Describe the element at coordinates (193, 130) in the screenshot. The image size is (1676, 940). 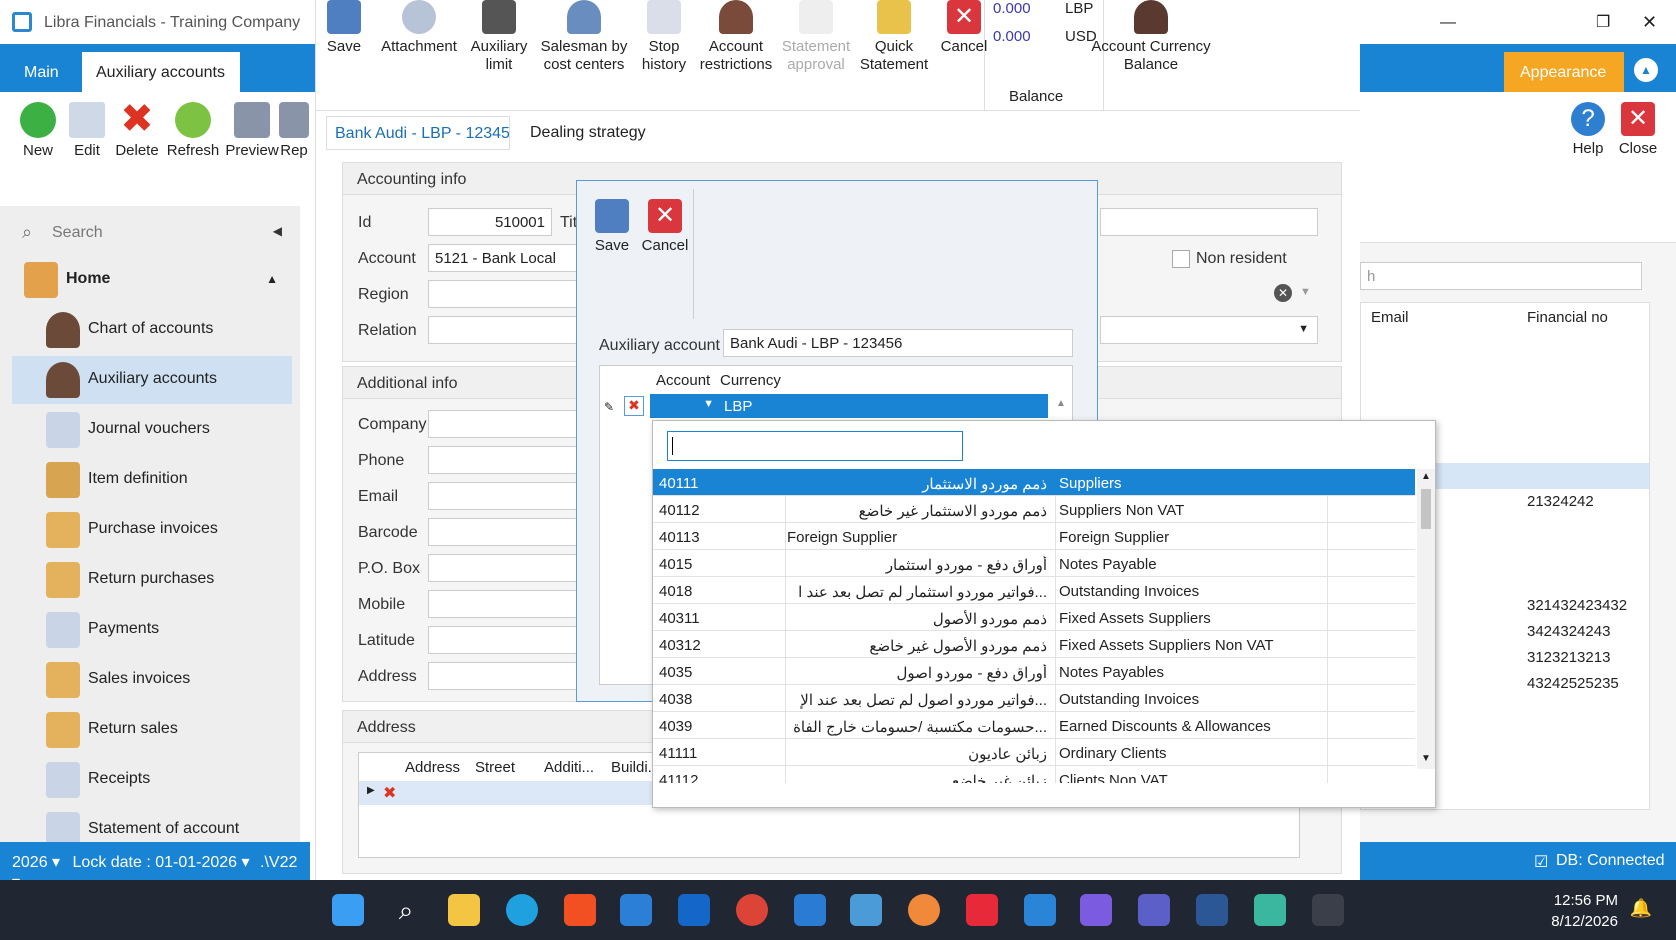
I see `refresh-button: Refresh` at that location.